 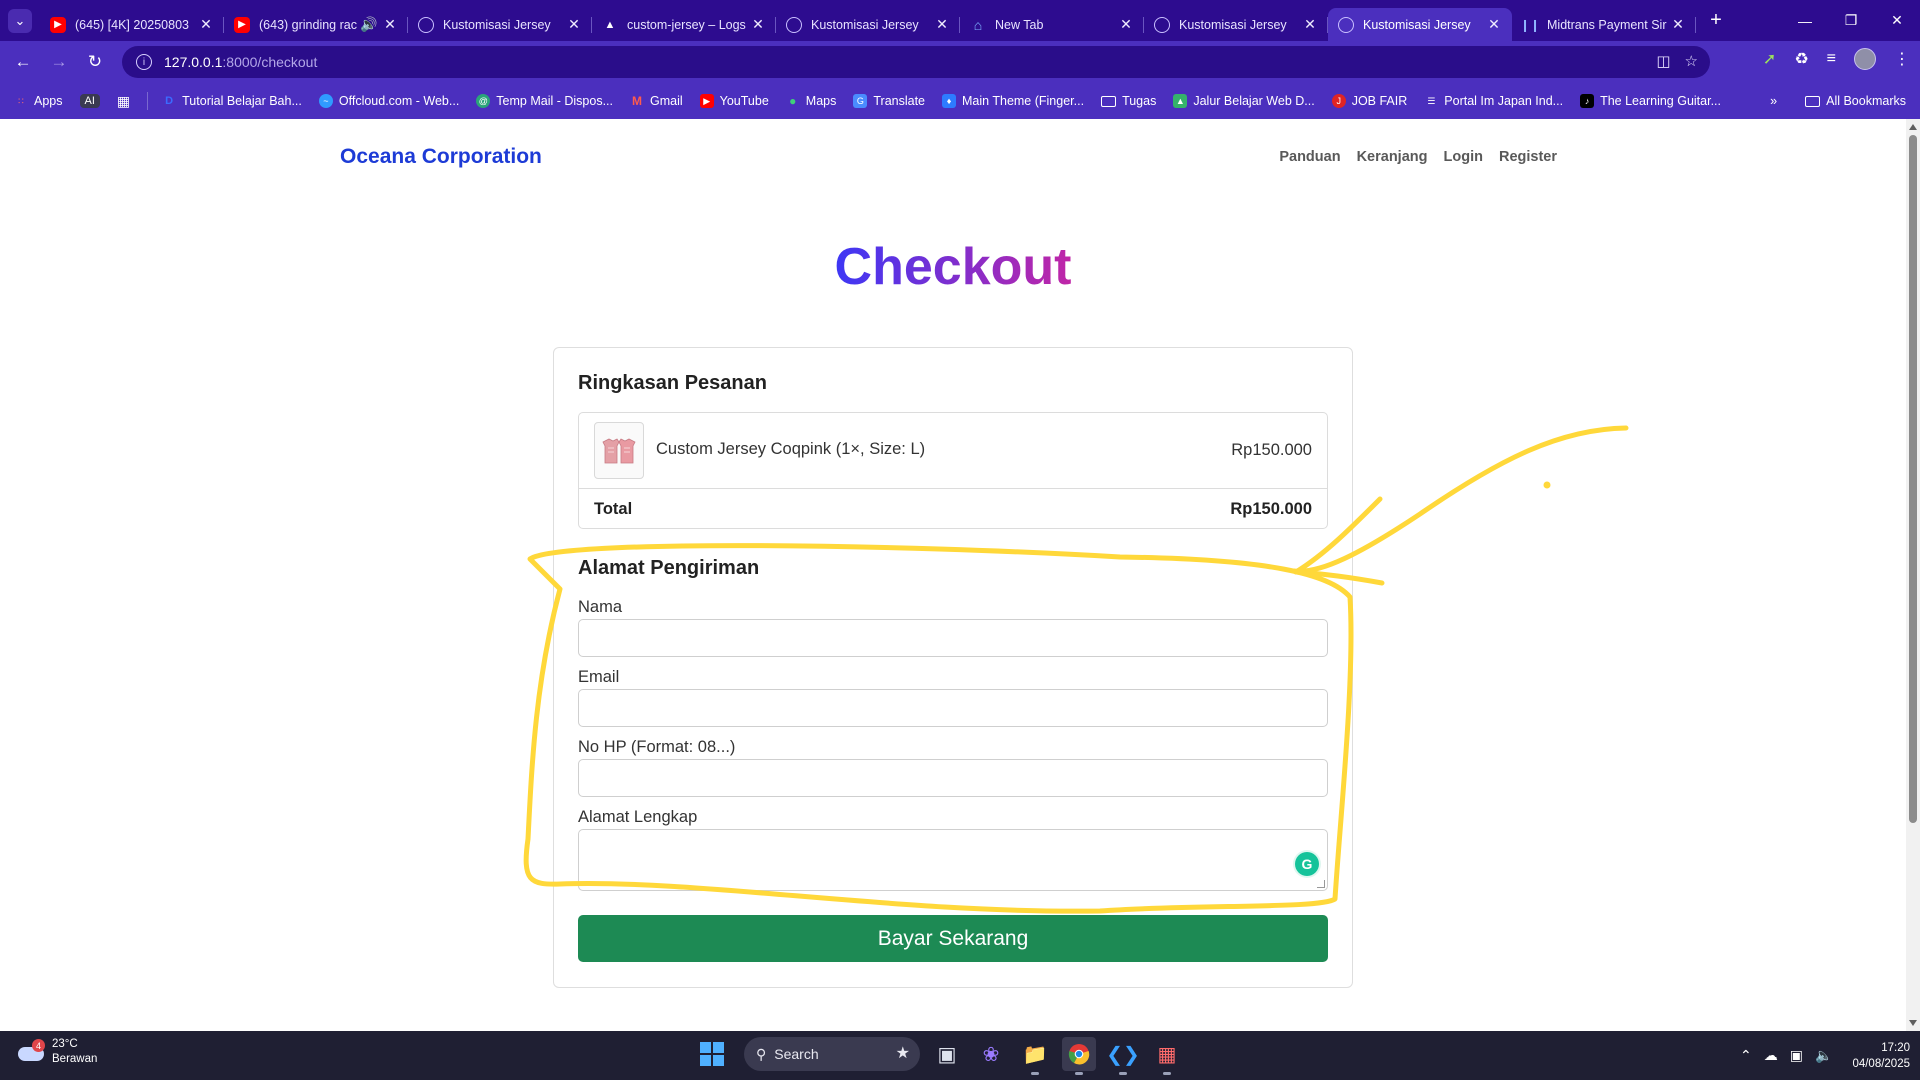 What do you see at coordinates (656, 101) in the screenshot?
I see `bookmark-item: M Gmail` at bounding box center [656, 101].